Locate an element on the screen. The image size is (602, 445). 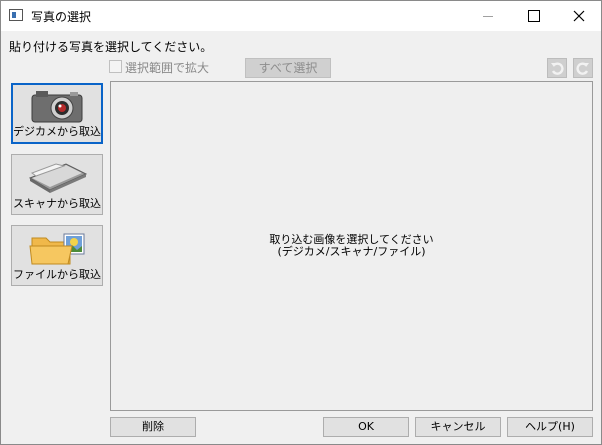
camera-button-label: デジカメから取込 is located at coordinates (57, 131).